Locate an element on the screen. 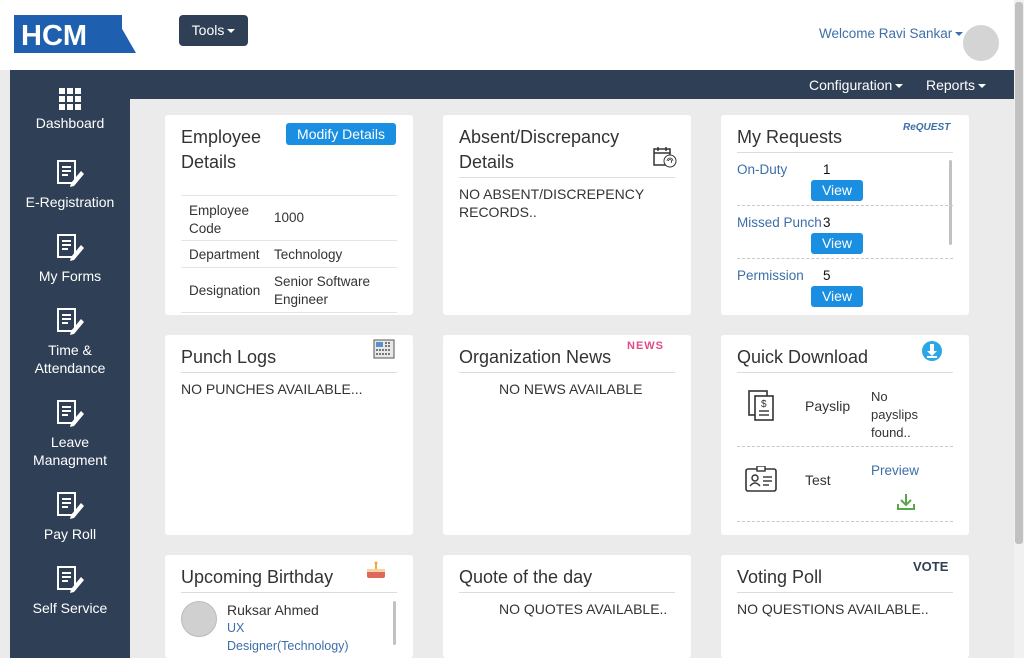  empty-message: NO NEWS AVAILABLE is located at coordinates (571, 389).